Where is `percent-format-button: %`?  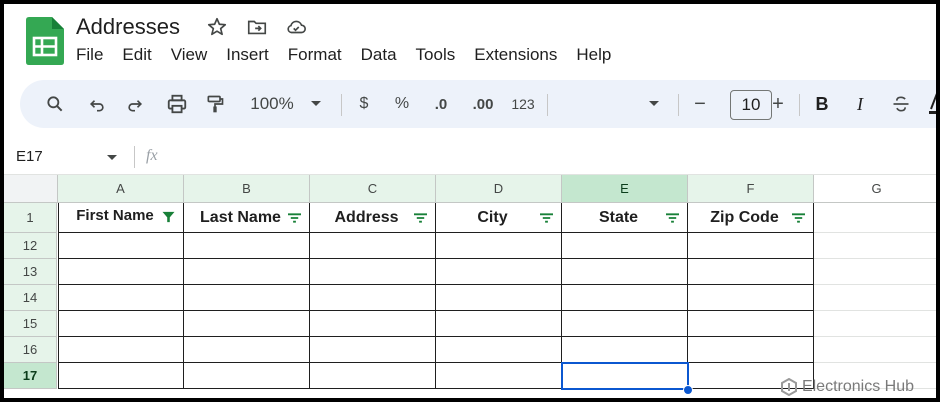 percent-format-button: % is located at coordinates (402, 104).